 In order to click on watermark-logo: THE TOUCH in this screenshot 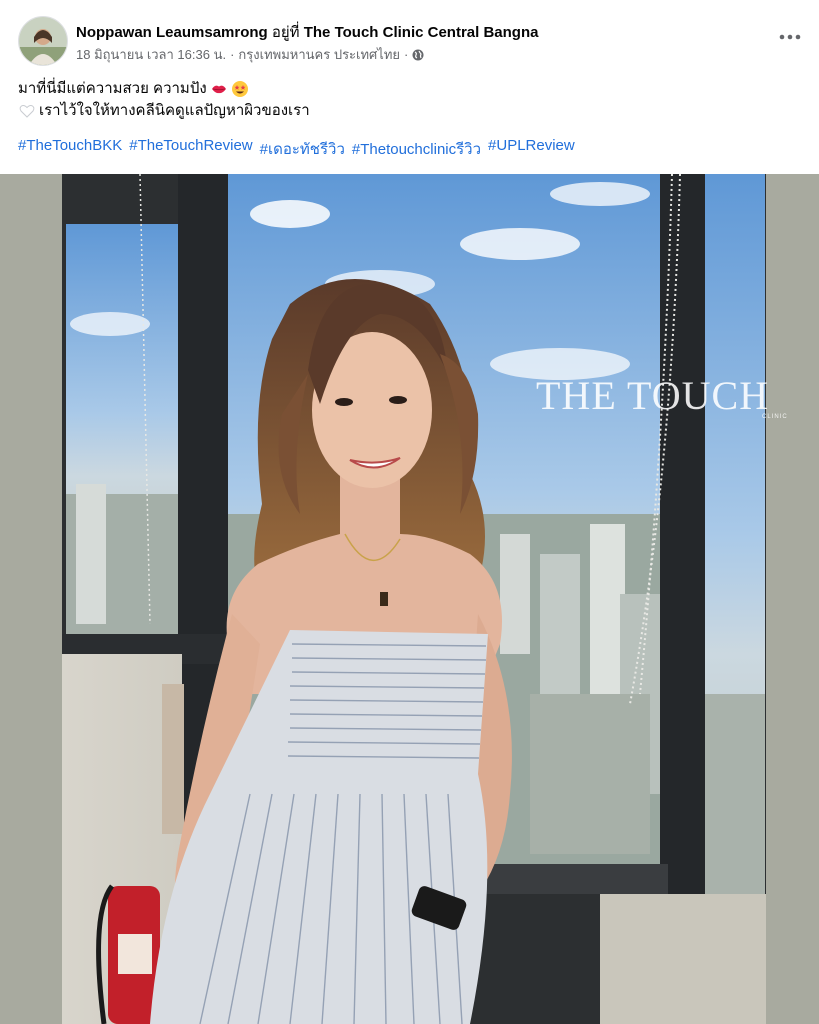, I will do `click(653, 395)`.